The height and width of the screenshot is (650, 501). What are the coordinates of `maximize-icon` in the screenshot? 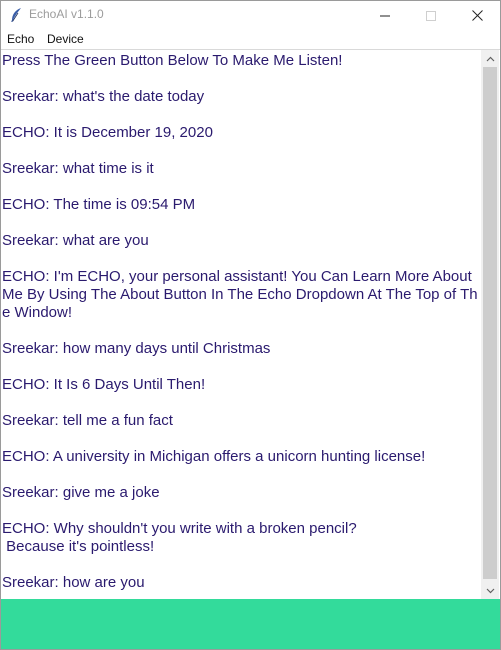 It's located at (431, 15).